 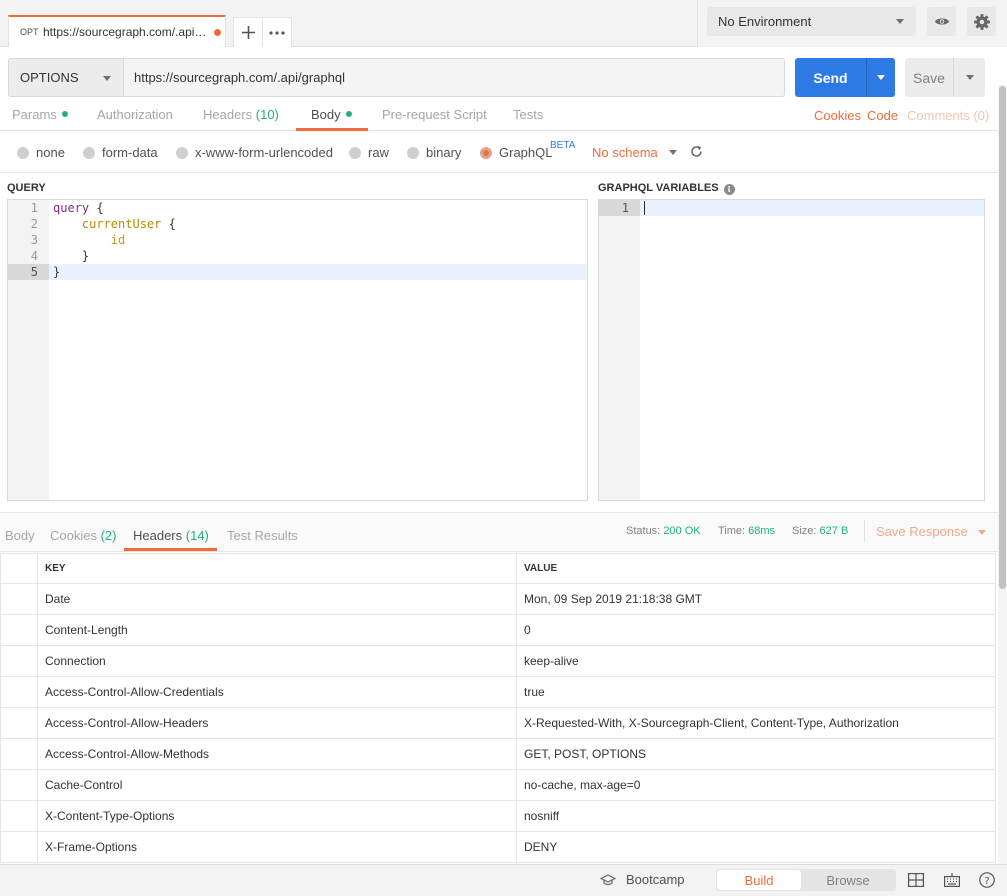 What do you see at coordinates (948, 115) in the screenshot?
I see `comments-link: Comments (0)` at bounding box center [948, 115].